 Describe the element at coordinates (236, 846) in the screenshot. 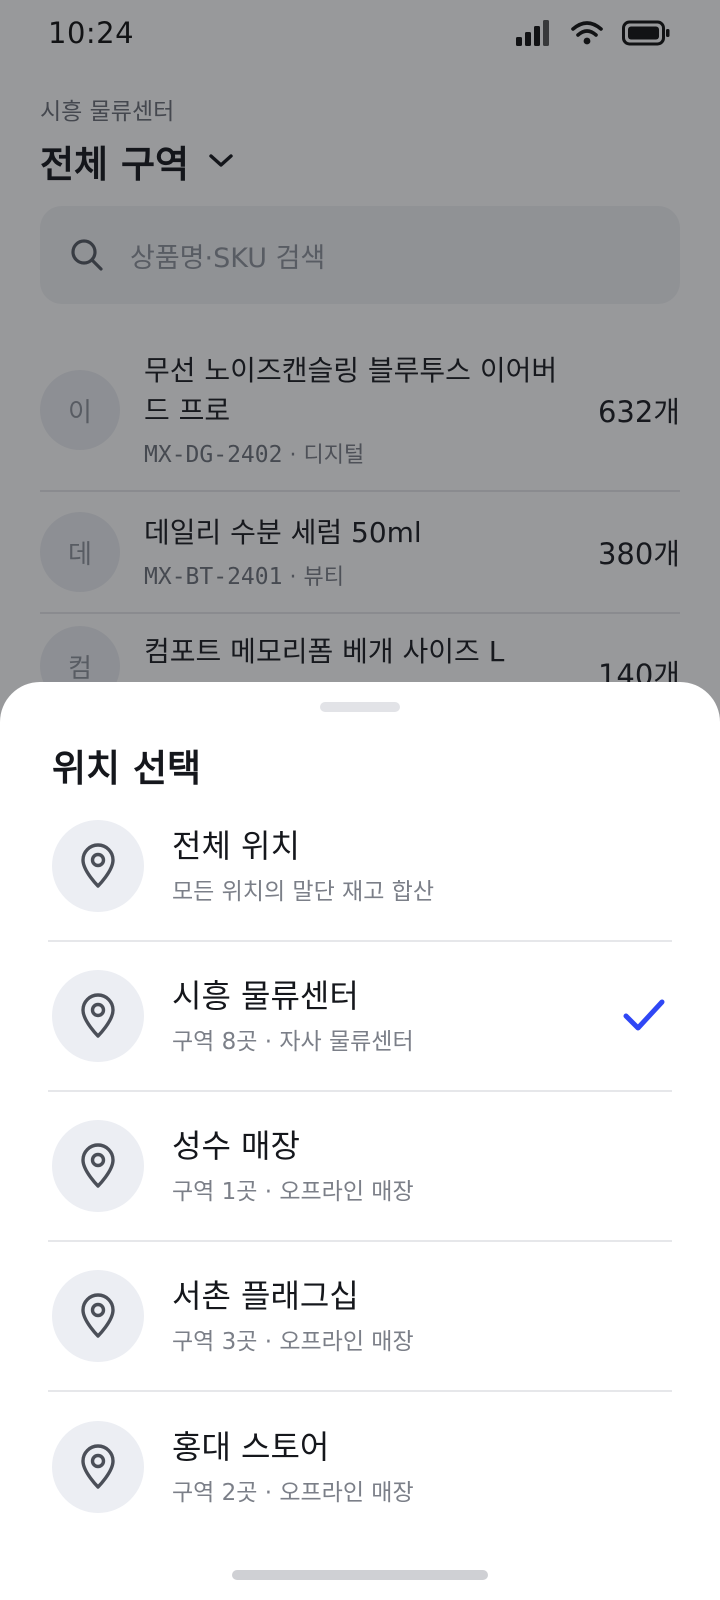

I see `location-name: 전체 위치` at that location.